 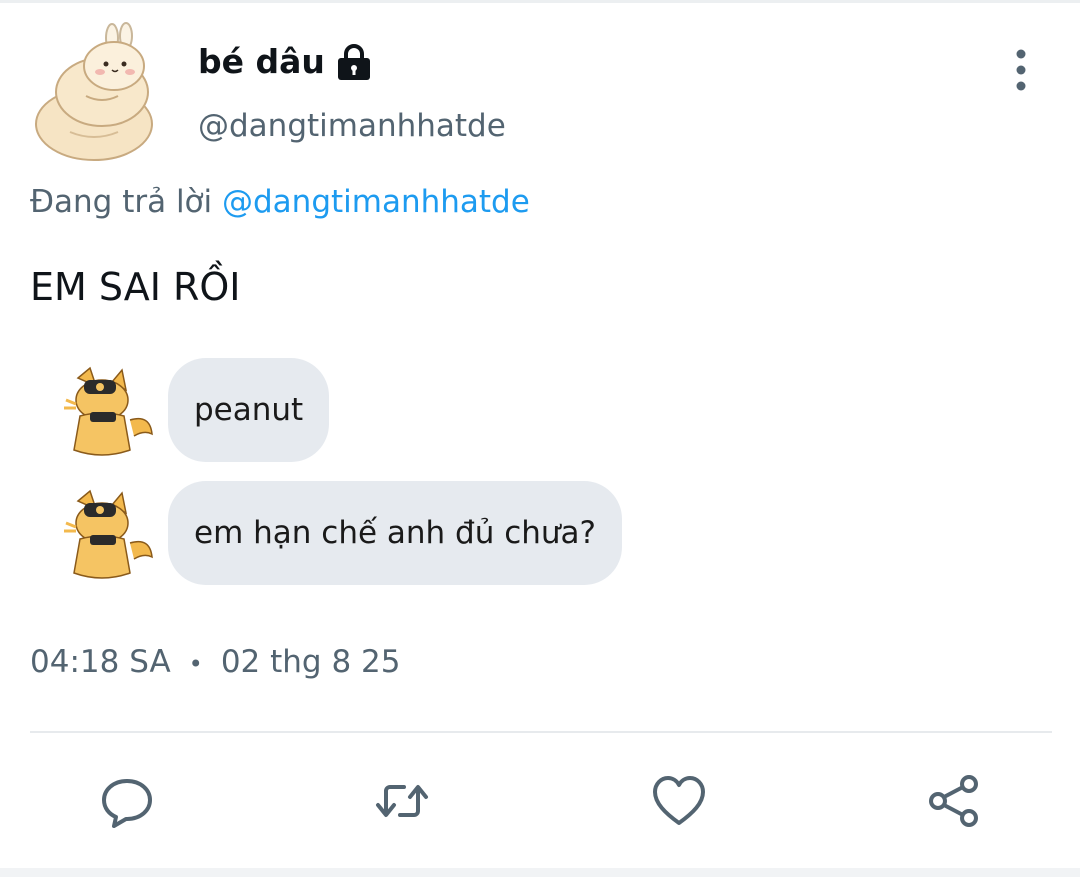 I want to click on chat-bubble: peanut, so click(x=249, y=410).